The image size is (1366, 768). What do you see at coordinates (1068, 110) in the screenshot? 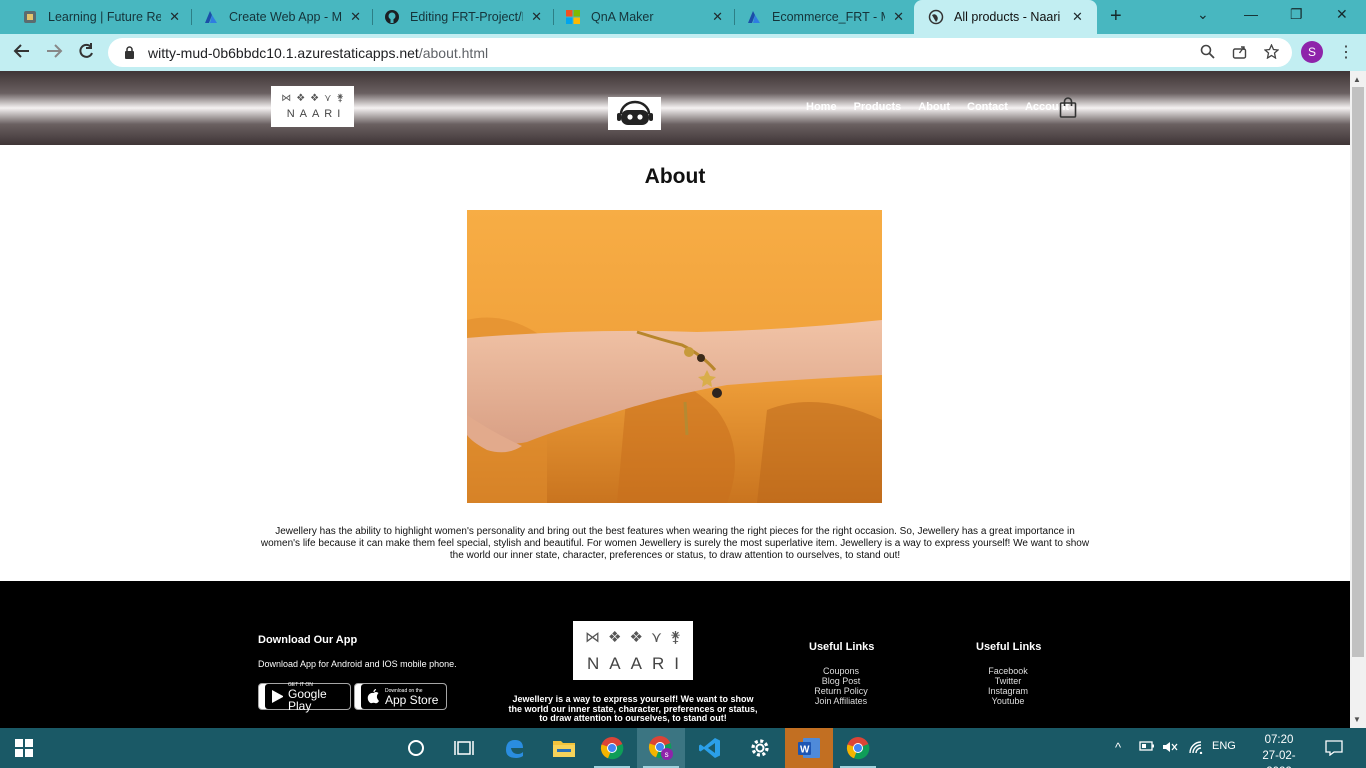
I see `cart-button` at bounding box center [1068, 110].